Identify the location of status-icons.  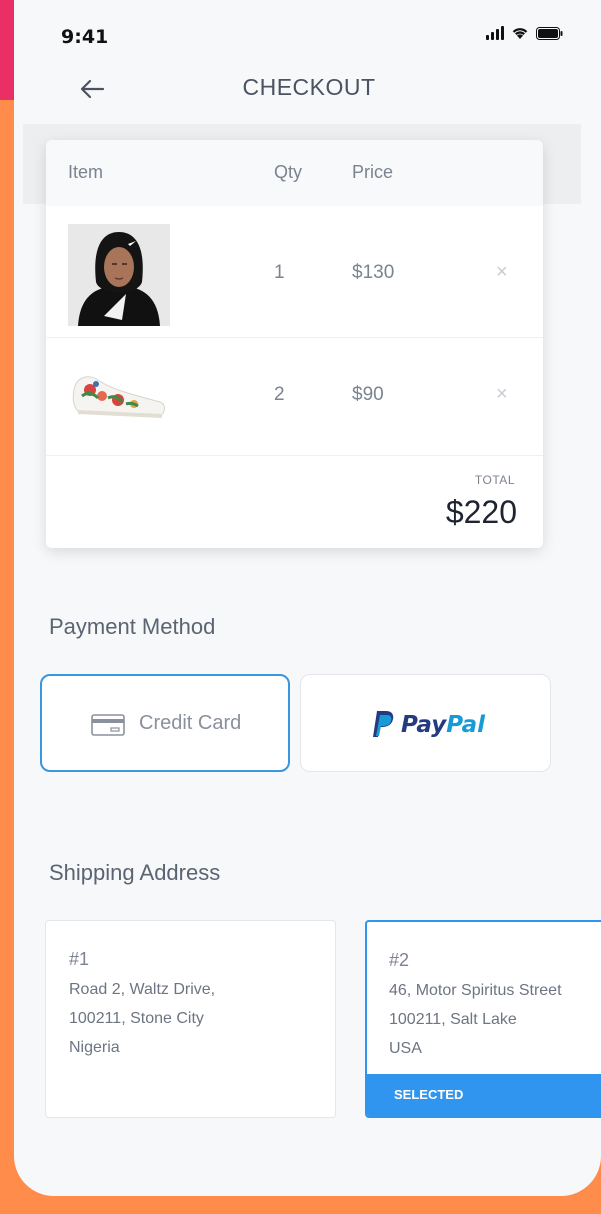
(524, 33).